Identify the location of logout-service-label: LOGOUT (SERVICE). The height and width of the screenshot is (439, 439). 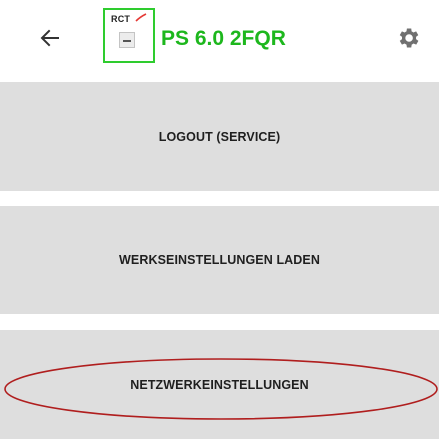
(219, 136).